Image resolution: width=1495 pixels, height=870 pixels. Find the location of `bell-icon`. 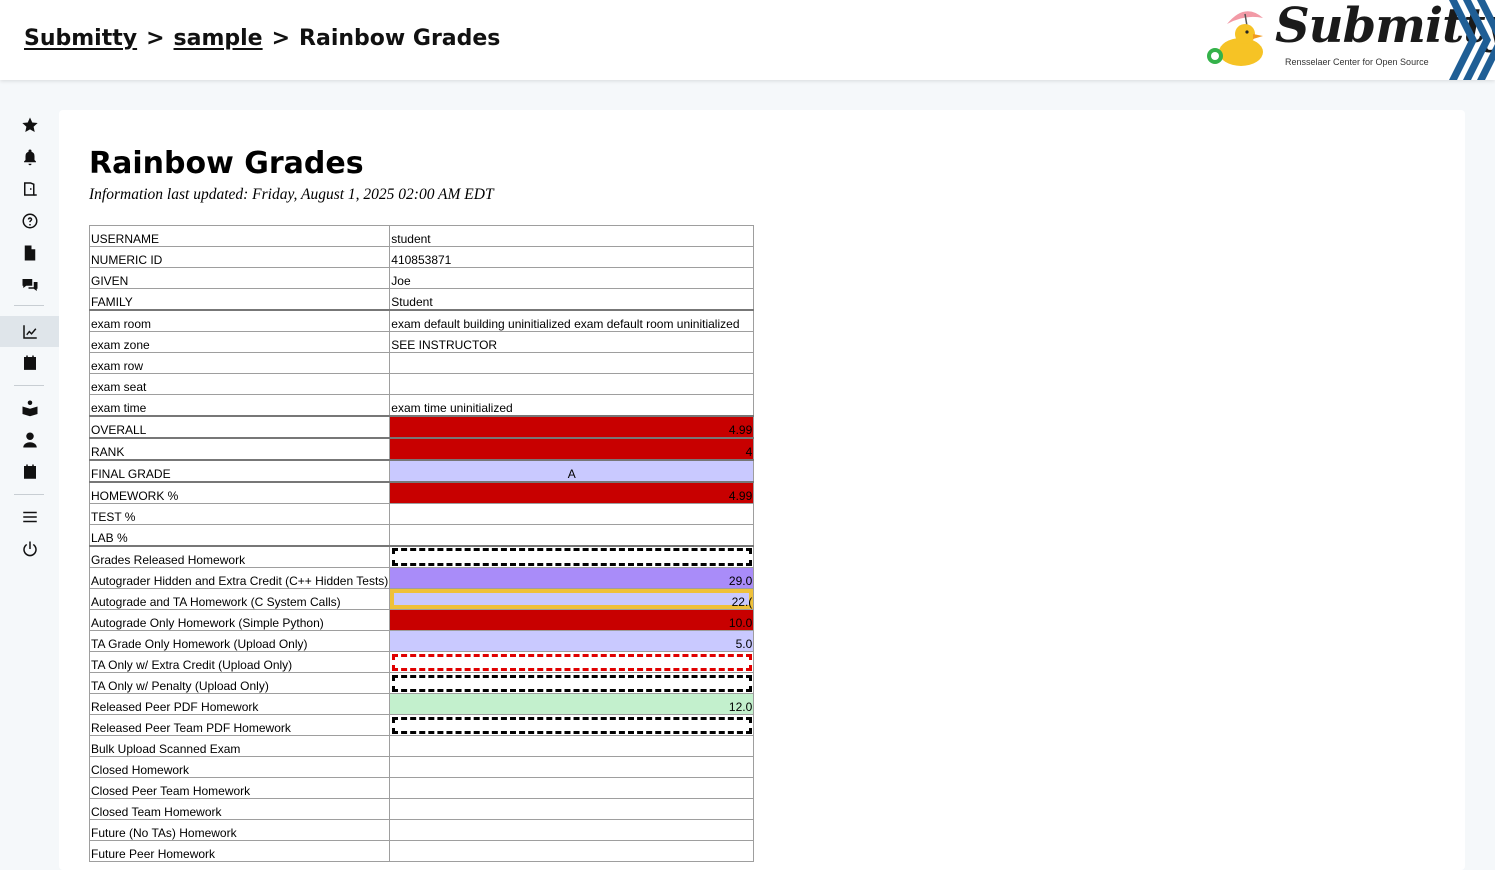

bell-icon is located at coordinates (29, 157).